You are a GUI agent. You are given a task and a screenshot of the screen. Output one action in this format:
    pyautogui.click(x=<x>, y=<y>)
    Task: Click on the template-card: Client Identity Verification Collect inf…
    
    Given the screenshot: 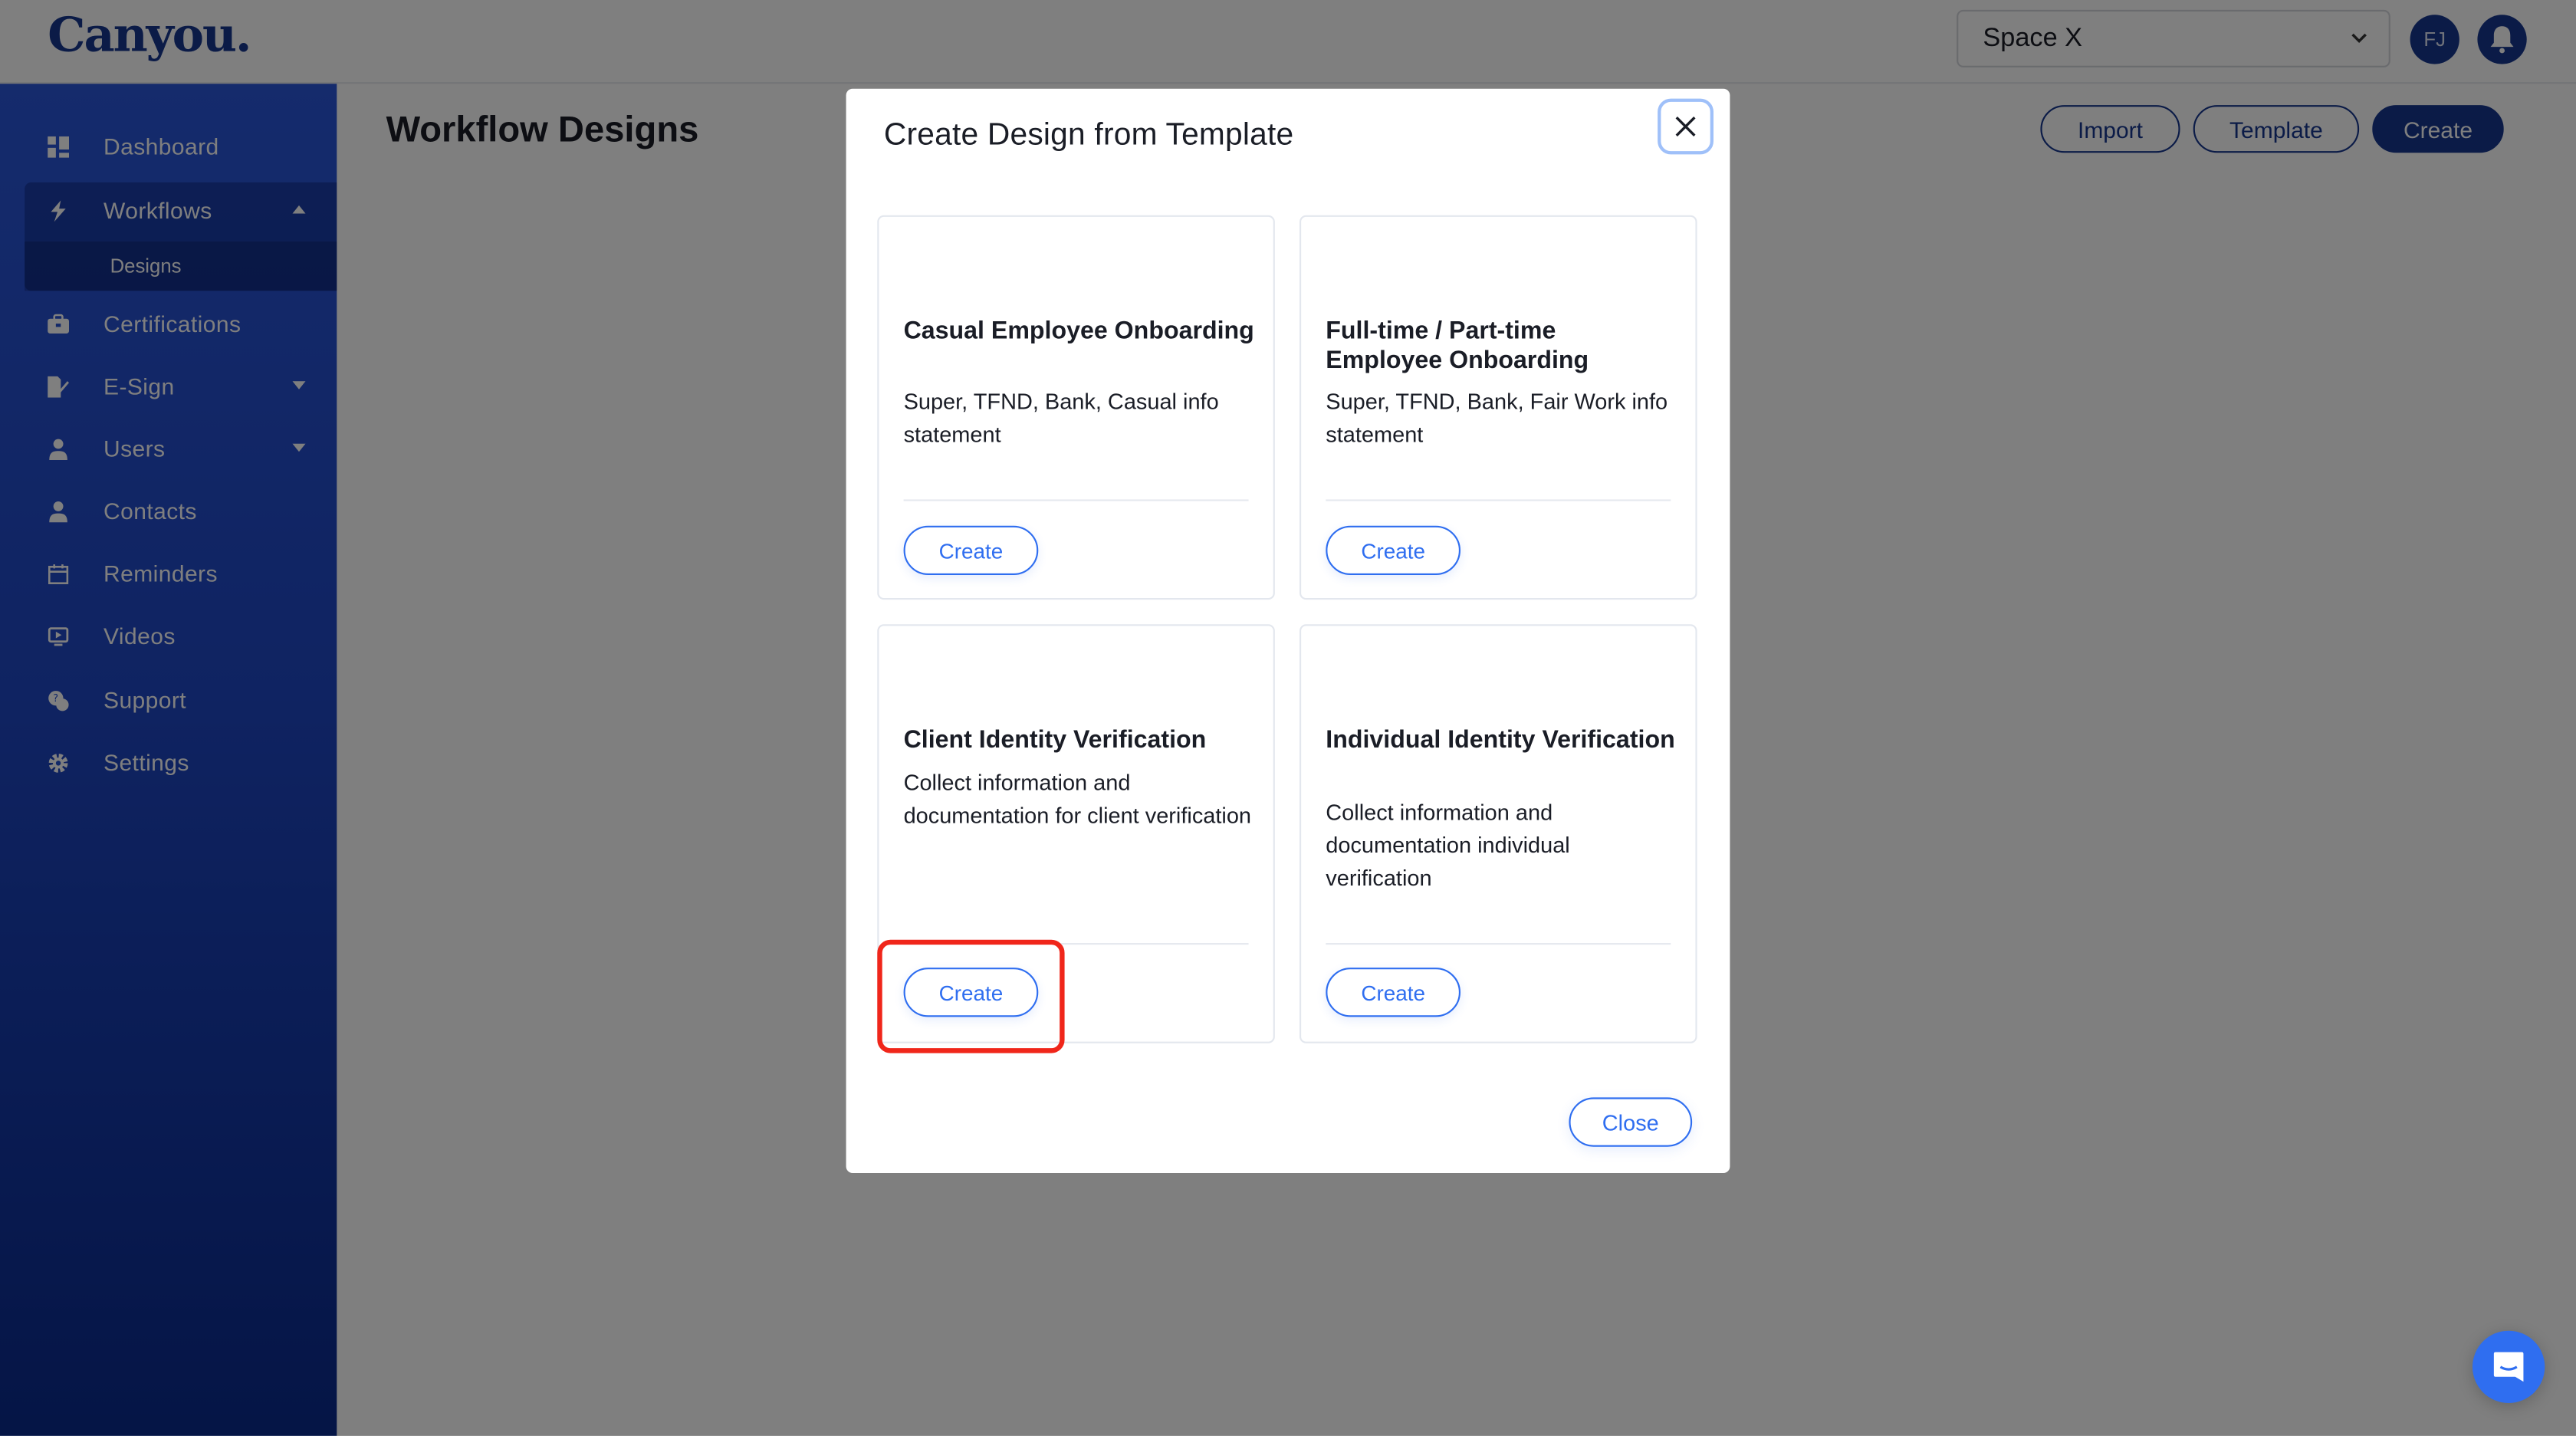 What is the action you would take?
    pyautogui.click(x=1076, y=833)
    